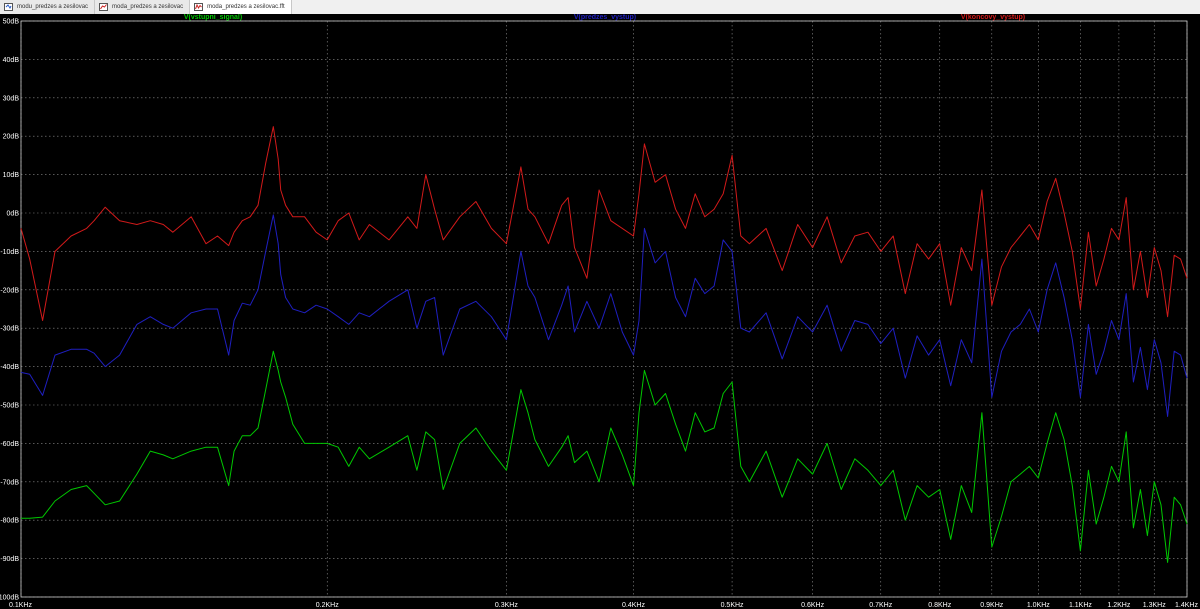 This screenshot has width=1200, height=609. What do you see at coordinates (1154, 605) in the screenshot?
I see `x-tick-label: 1.3KHz` at bounding box center [1154, 605].